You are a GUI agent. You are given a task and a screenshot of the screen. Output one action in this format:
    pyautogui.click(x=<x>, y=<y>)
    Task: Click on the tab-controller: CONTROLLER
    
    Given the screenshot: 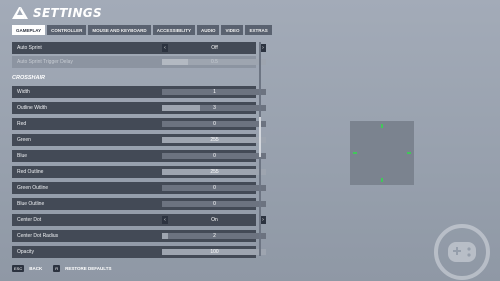 What is the action you would take?
    pyautogui.click(x=67, y=30)
    